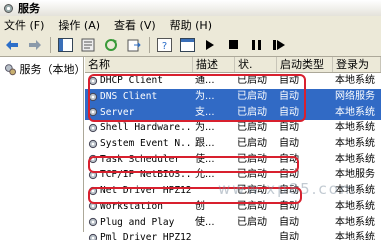 Image resolution: width=381 pixels, height=240 pixels. I want to click on service-name: Plug and Play, so click(139, 222).